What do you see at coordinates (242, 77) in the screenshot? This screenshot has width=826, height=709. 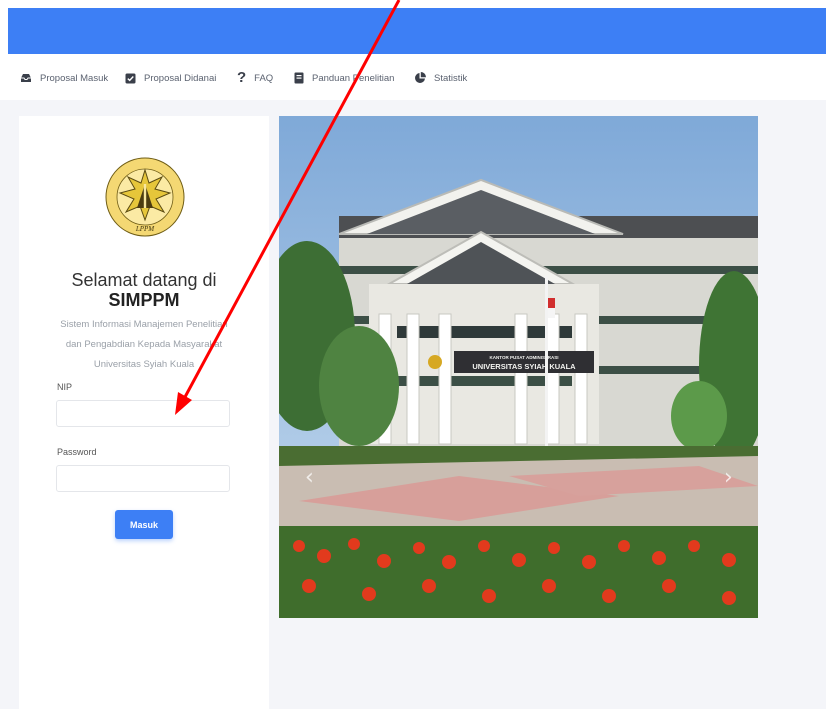 I see `question-icon: ?` at bounding box center [242, 77].